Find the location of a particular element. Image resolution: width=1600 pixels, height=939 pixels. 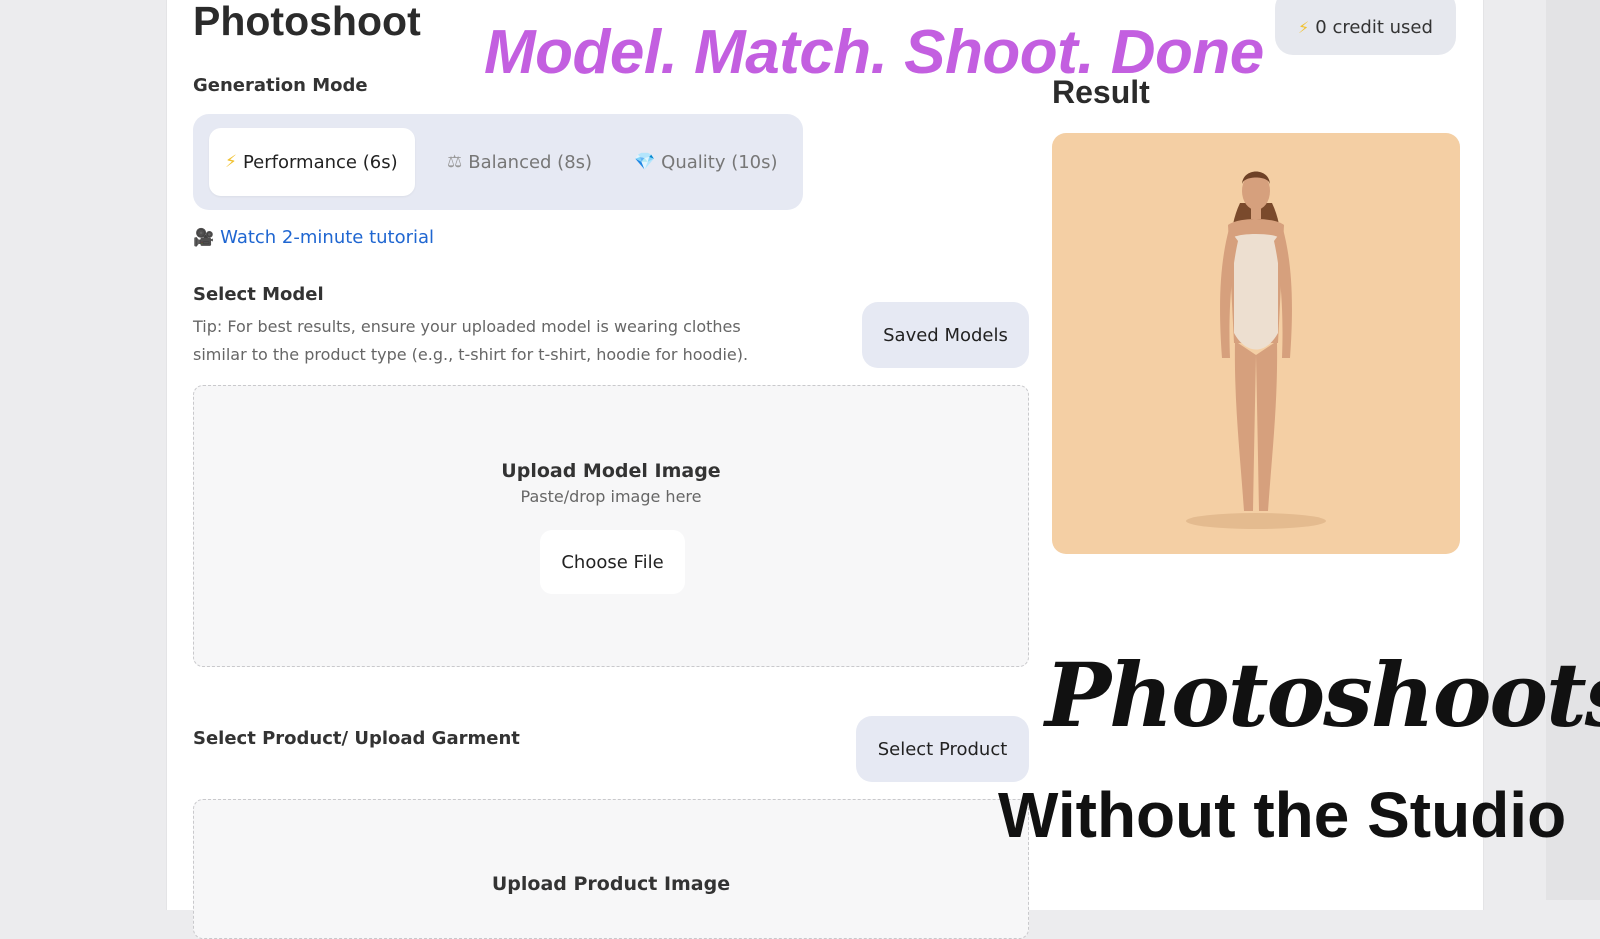

mode-performance-button: ⚡ Performance (6s) is located at coordinates (312, 162).